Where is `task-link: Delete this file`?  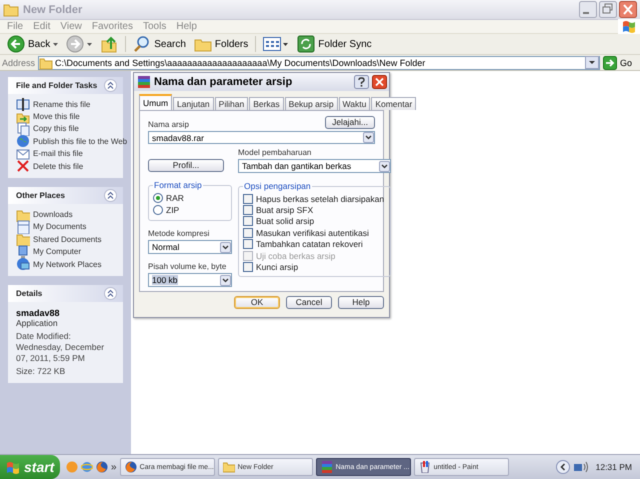
task-link: Delete this file is located at coordinates (58, 166).